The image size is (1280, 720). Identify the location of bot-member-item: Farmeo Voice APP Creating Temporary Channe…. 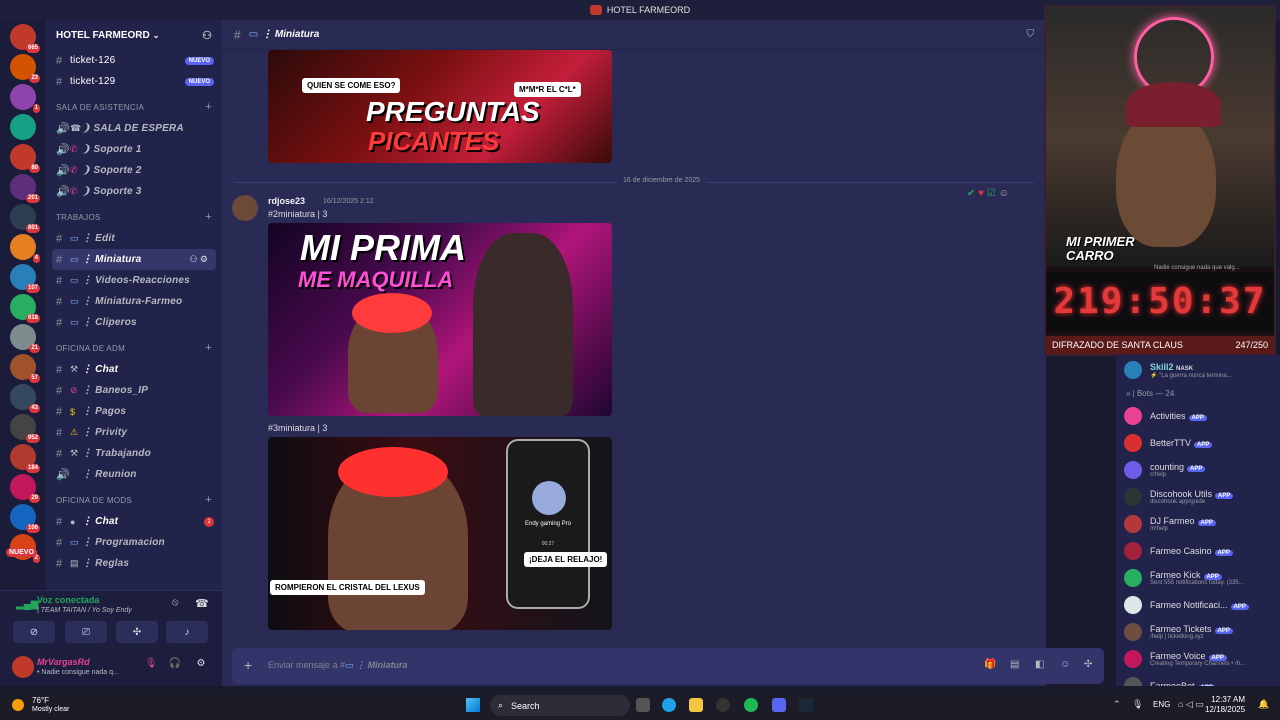
(1198, 658).